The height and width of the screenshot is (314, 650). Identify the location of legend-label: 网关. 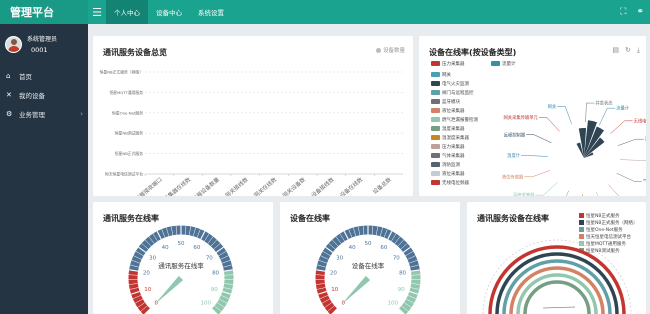
(446, 74).